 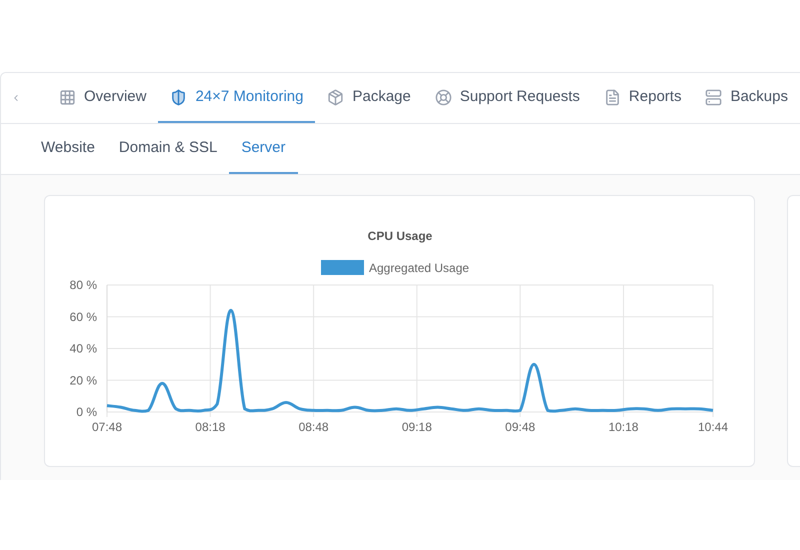 What do you see at coordinates (713, 97) in the screenshot?
I see `server-icon` at bounding box center [713, 97].